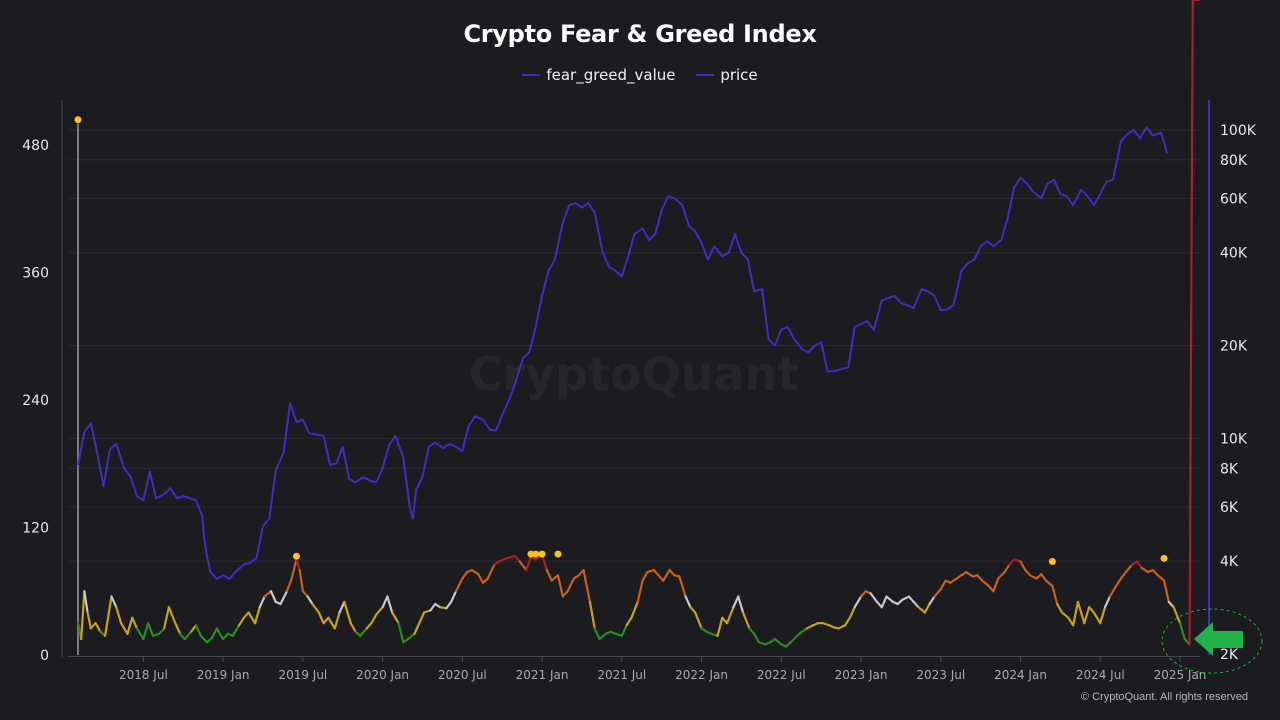  What do you see at coordinates (861, 675) in the screenshot?
I see `x-tick-label: 2023 Jan` at bounding box center [861, 675].